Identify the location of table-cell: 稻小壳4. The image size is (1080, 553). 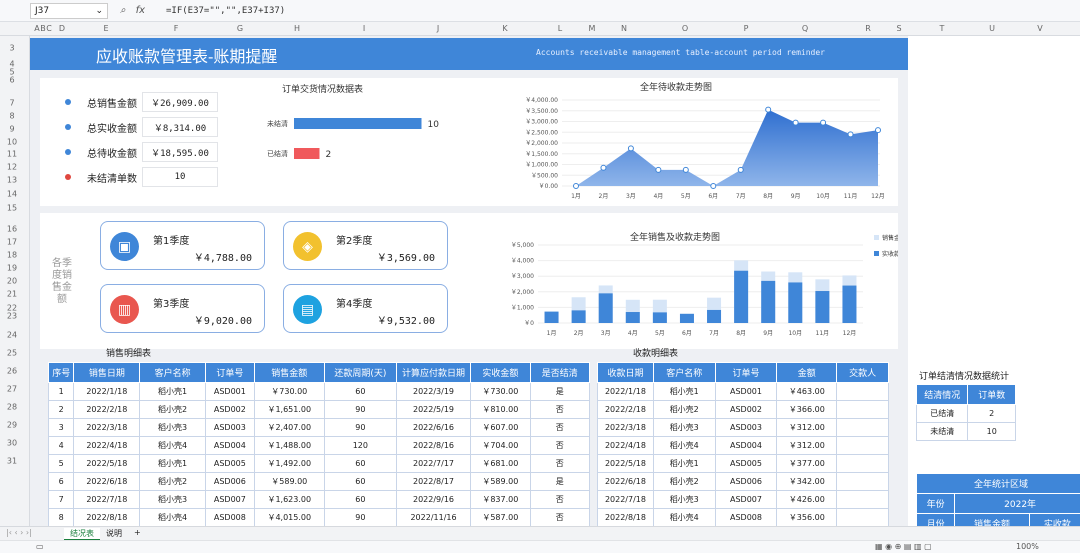
(684, 445).